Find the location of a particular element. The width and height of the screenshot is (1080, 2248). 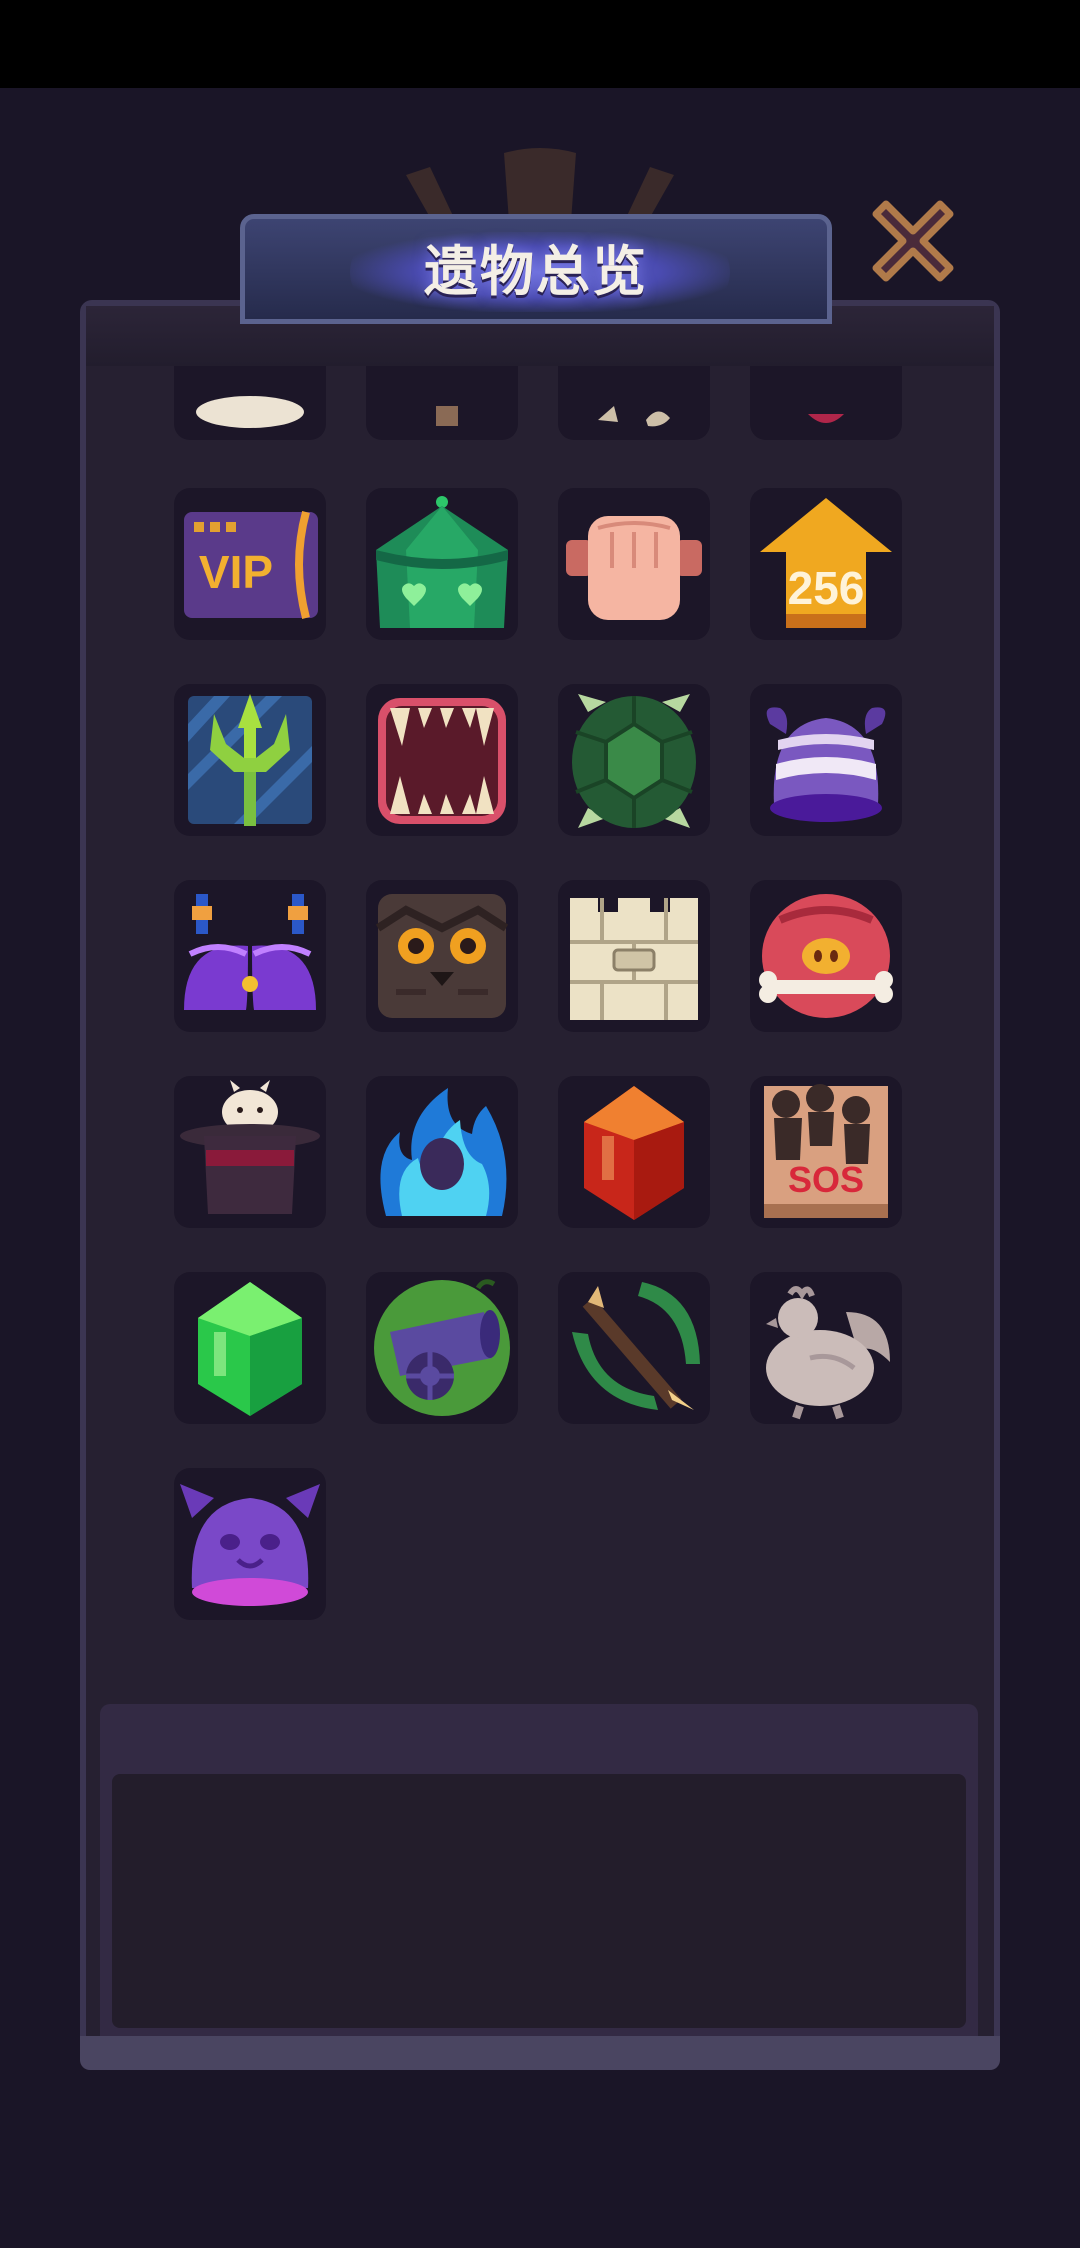

owl-block-icon is located at coordinates (442, 956).